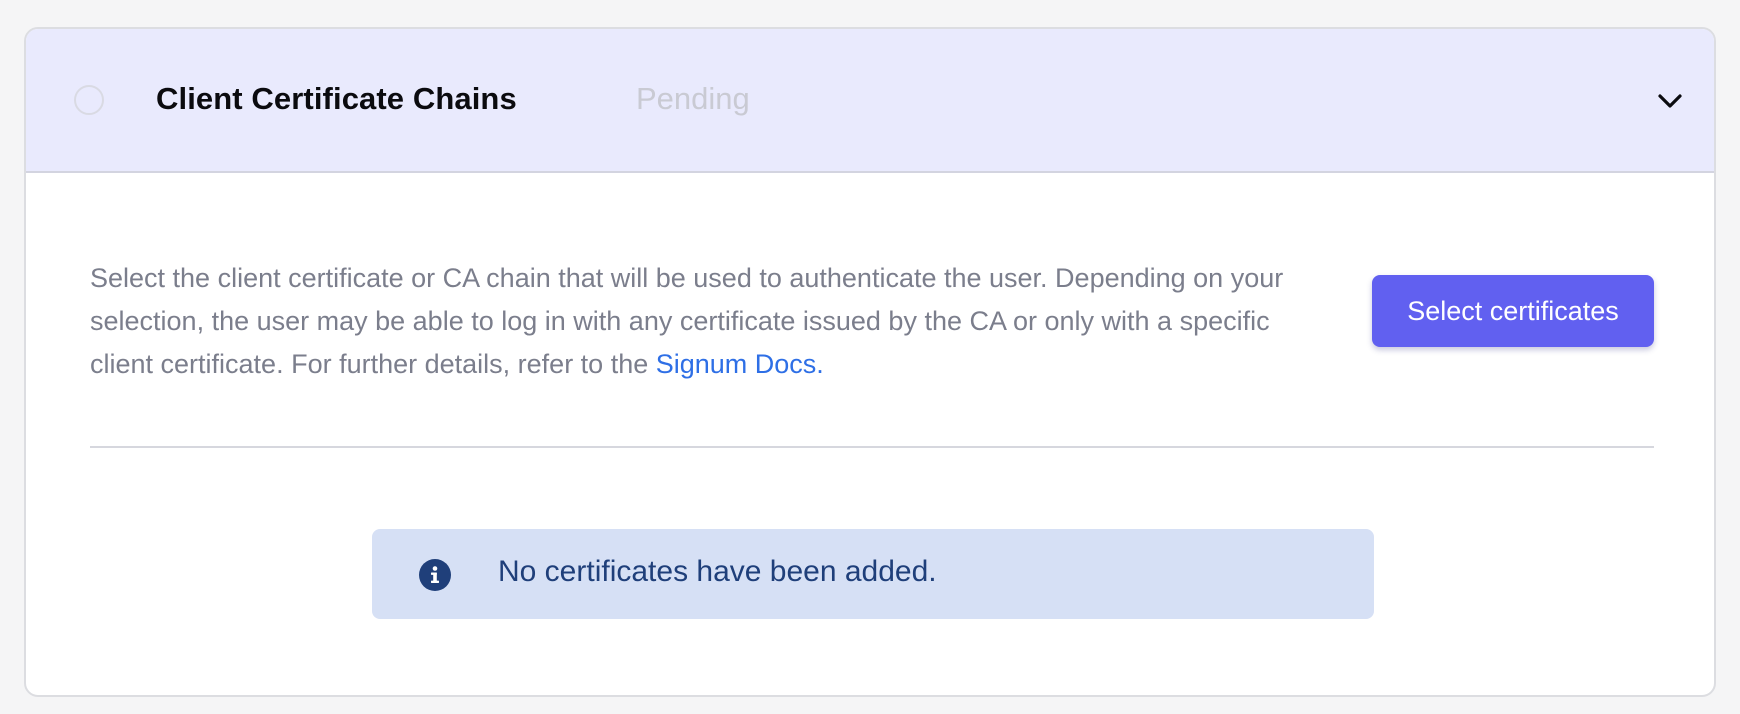 The image size is (1740, 714). I want to click on empty-state-message: No certificates have been added., so click(717, 571).